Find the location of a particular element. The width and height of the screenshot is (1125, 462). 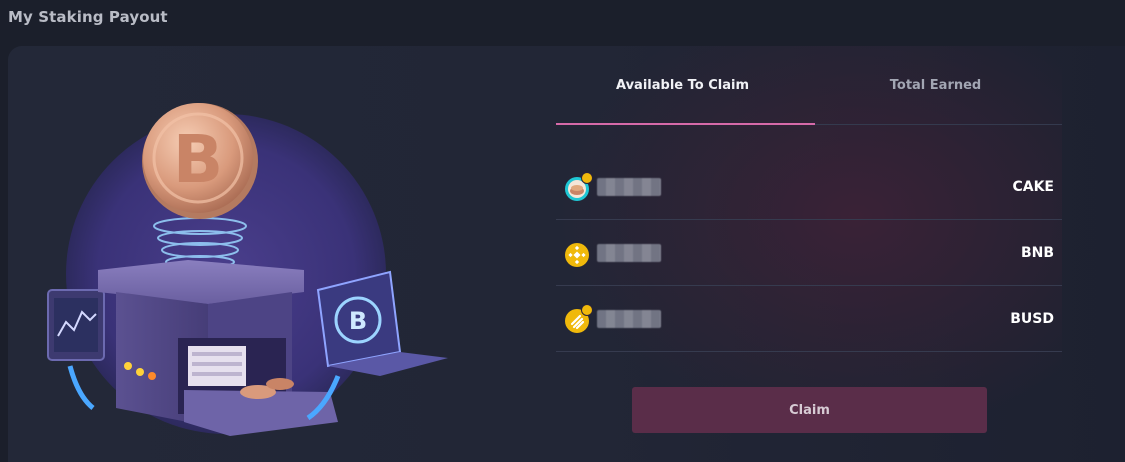

tab-total-earned: Total Earned is located at coordinates (935, 85).